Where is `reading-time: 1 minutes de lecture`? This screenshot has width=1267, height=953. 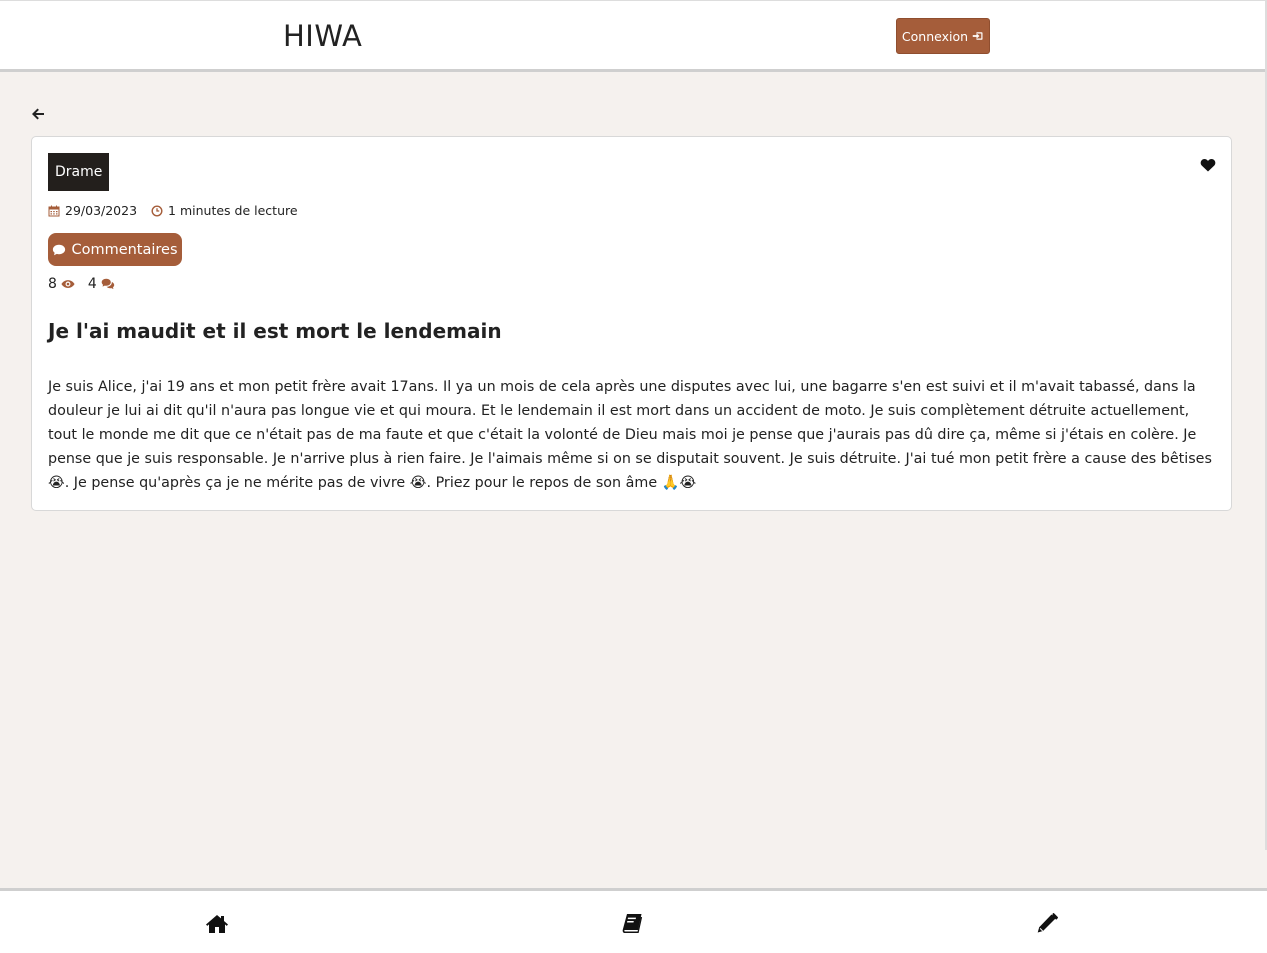 reading-time: 1 minutes de lecture is located at coordinates (224, 210).